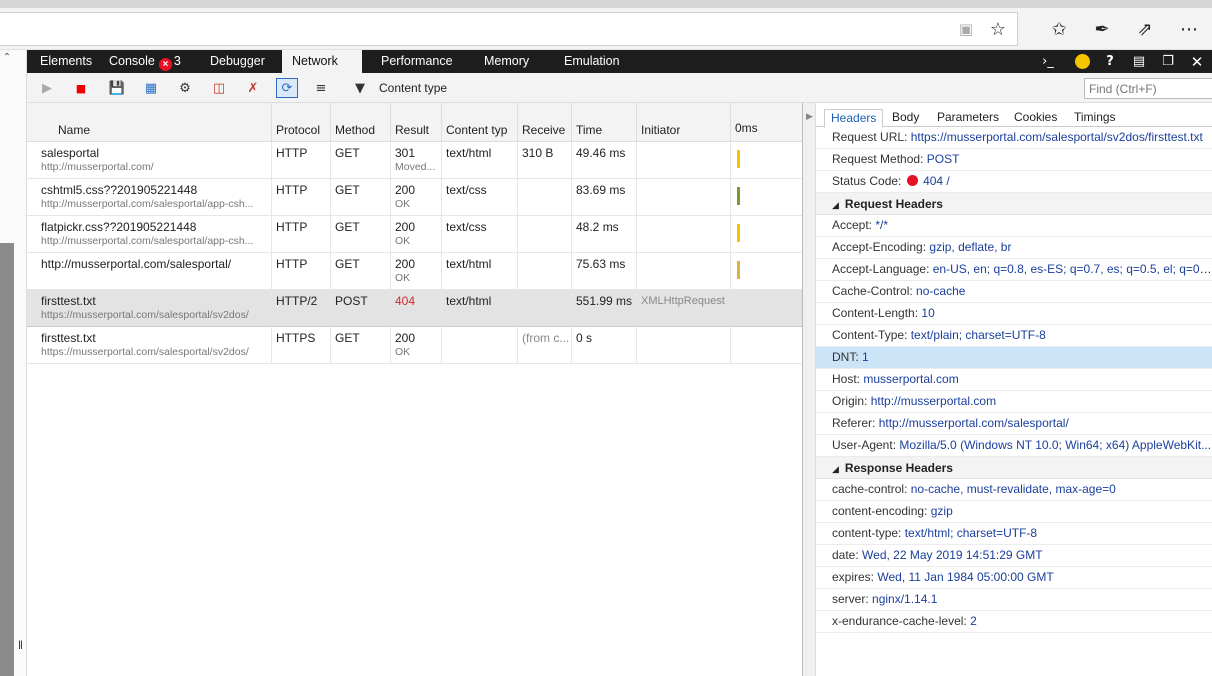  Describe the element at coordinates (968, 118) in the screenshot. I see `tab-parameters: Parameters` at that location.